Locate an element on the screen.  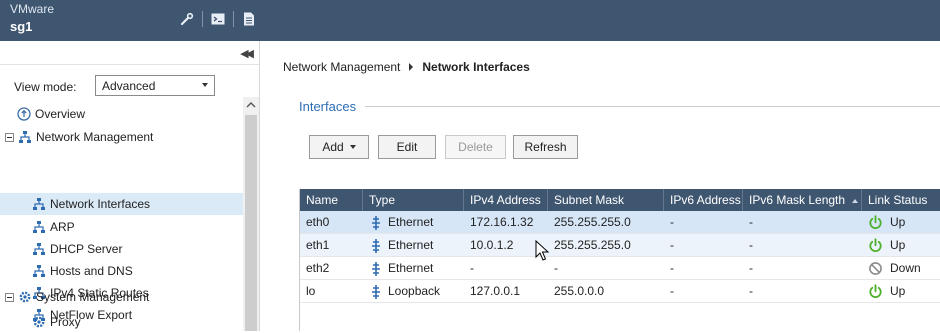
wrench-icon is located at coordinates (187, 19).